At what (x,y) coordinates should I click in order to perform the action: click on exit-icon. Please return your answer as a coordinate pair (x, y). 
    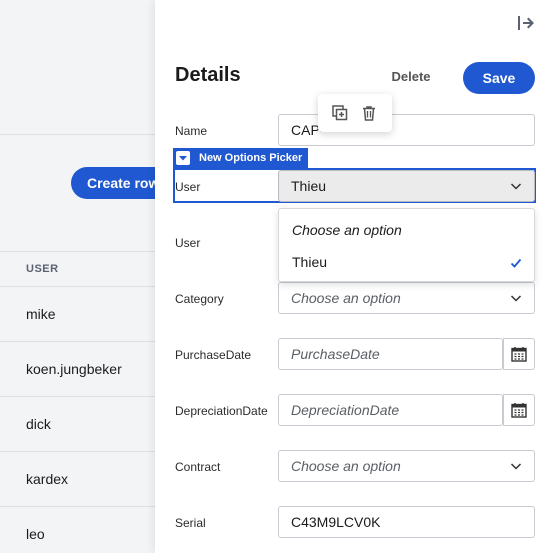
    Looking at the image, I should click on (526, 23).